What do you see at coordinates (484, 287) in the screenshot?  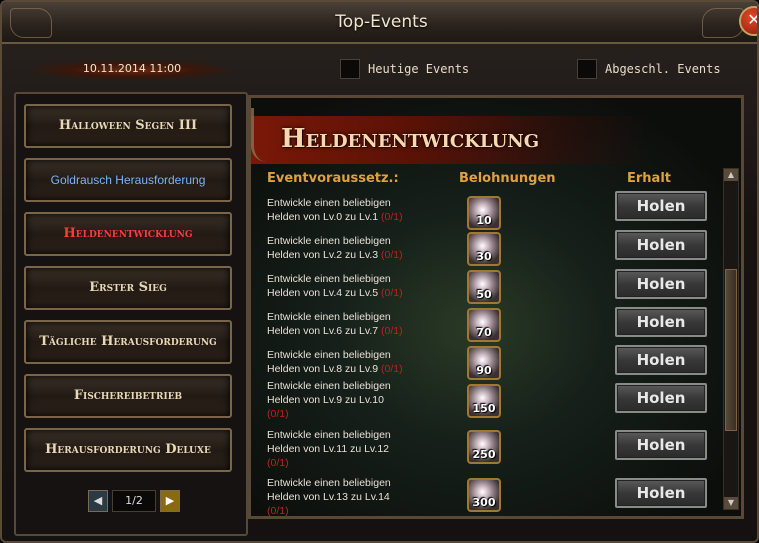 I see `reward-icon: 50` at bounding box center [484, 287].